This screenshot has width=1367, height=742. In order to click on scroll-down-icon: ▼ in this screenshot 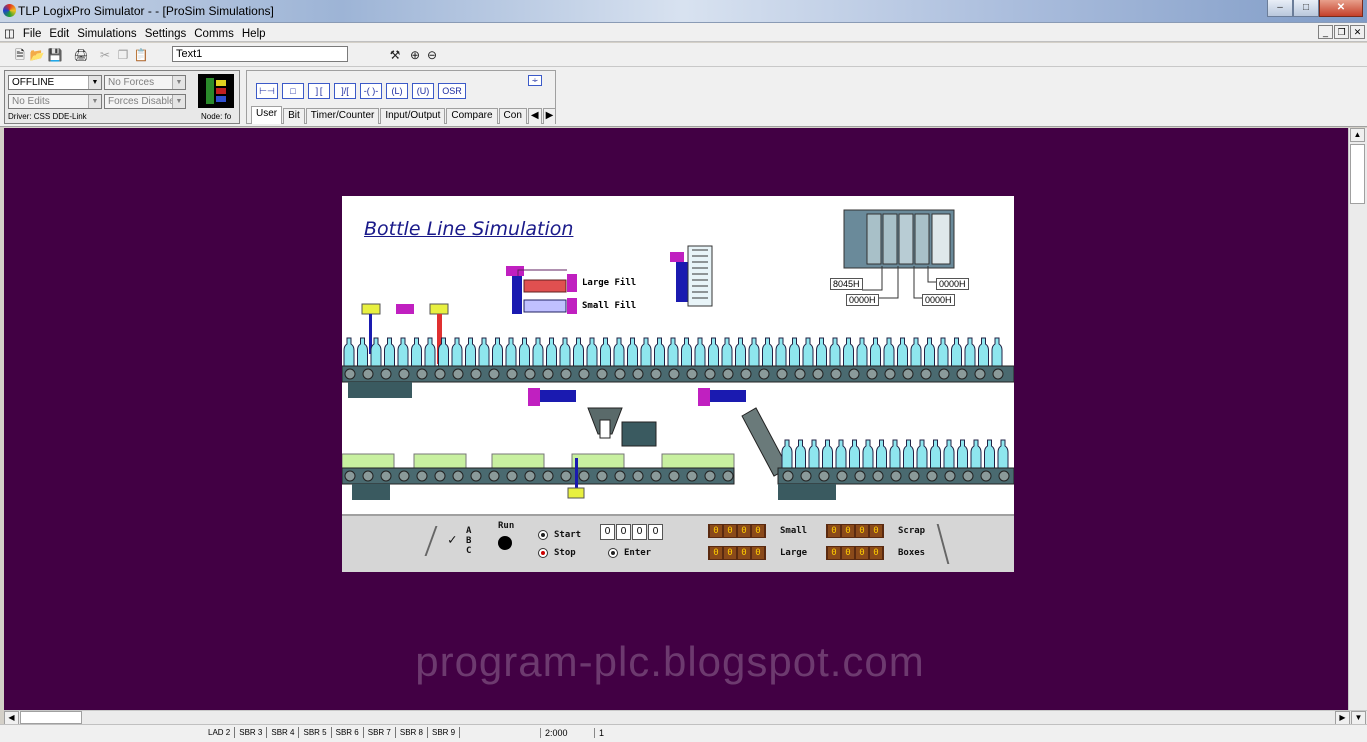, I will do `click(1358, 718)`.